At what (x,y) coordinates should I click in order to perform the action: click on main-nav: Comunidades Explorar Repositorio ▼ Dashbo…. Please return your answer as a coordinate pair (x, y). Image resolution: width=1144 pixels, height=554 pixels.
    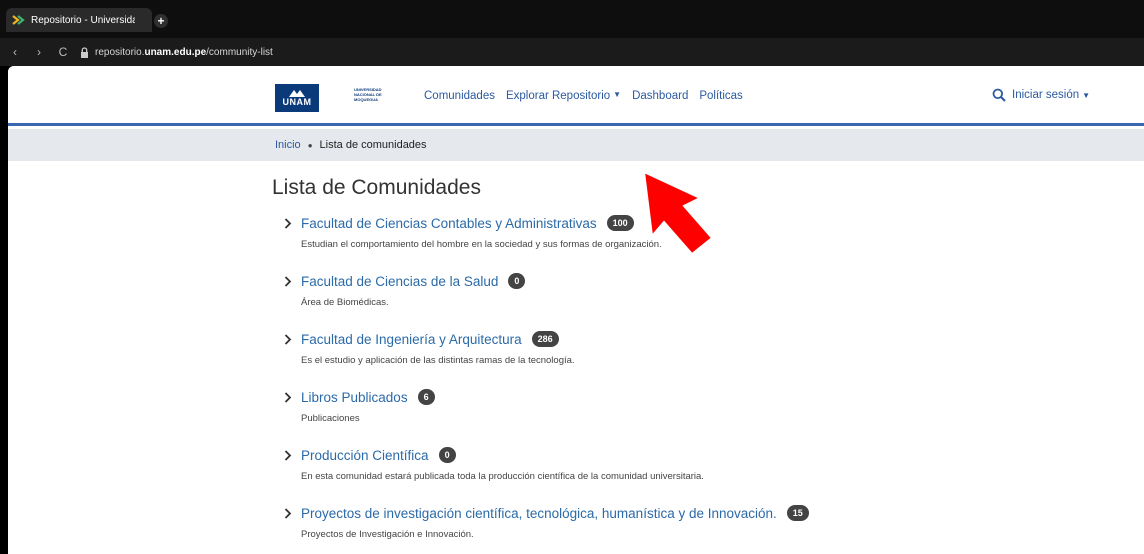
    Looking at the image, I should click on (583, 96).